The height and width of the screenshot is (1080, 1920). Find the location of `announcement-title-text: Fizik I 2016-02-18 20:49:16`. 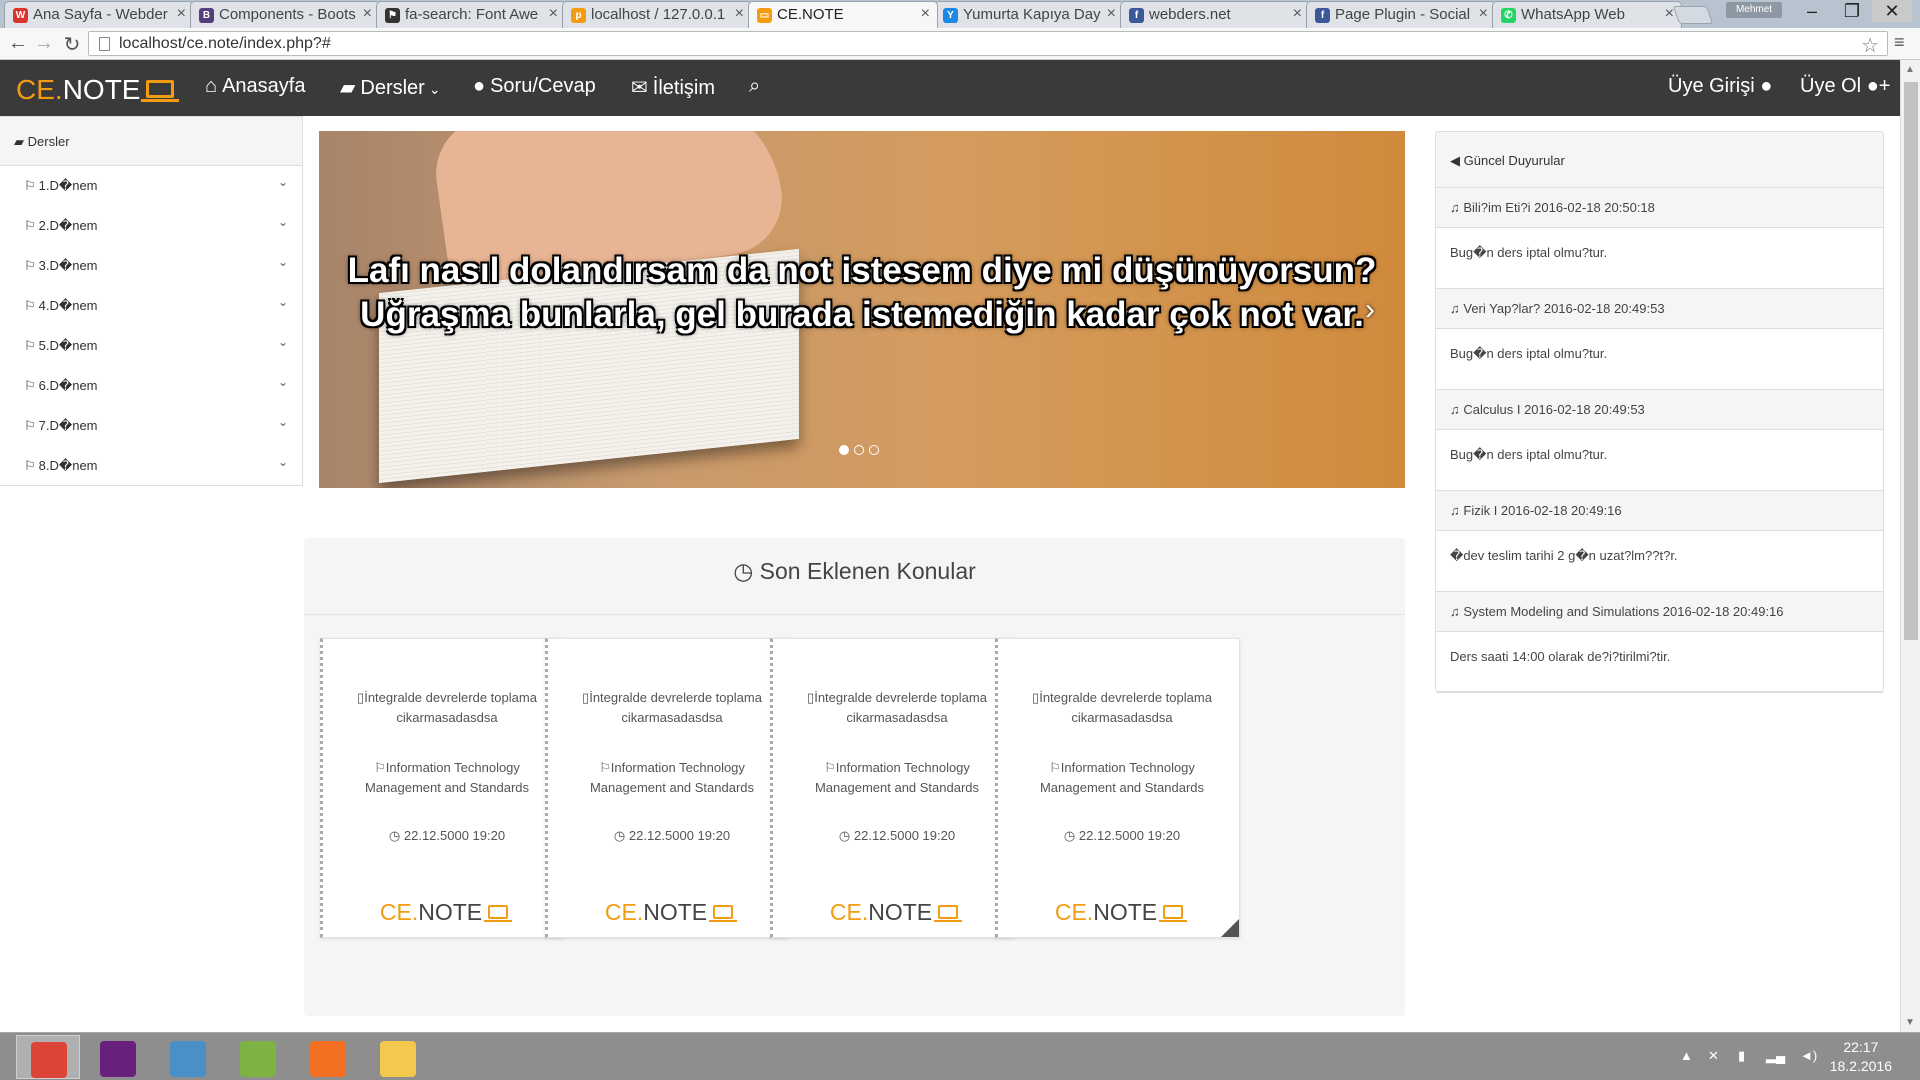

announcement-title-text: Fizik I 2016-02-18 20:49:16 is located at coordinates (1542, 510).